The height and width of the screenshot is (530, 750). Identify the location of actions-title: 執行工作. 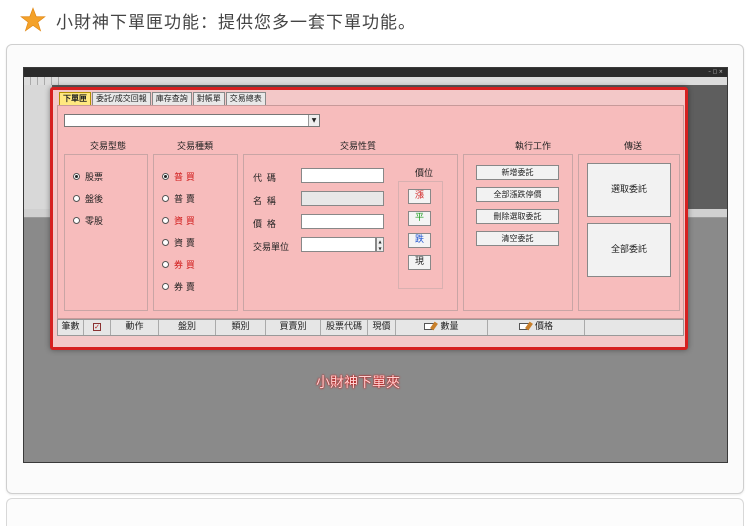
(532, 147).